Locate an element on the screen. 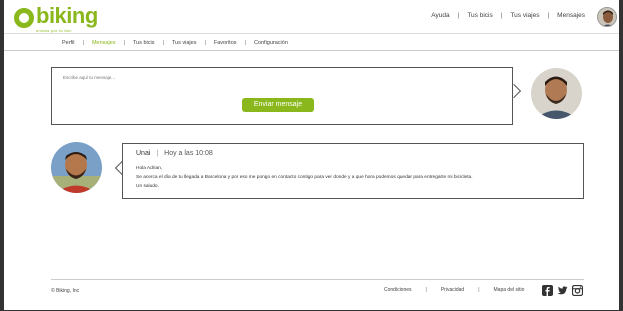  footer-link-condiciones: Condiciones is located at coordinates (398, 290).